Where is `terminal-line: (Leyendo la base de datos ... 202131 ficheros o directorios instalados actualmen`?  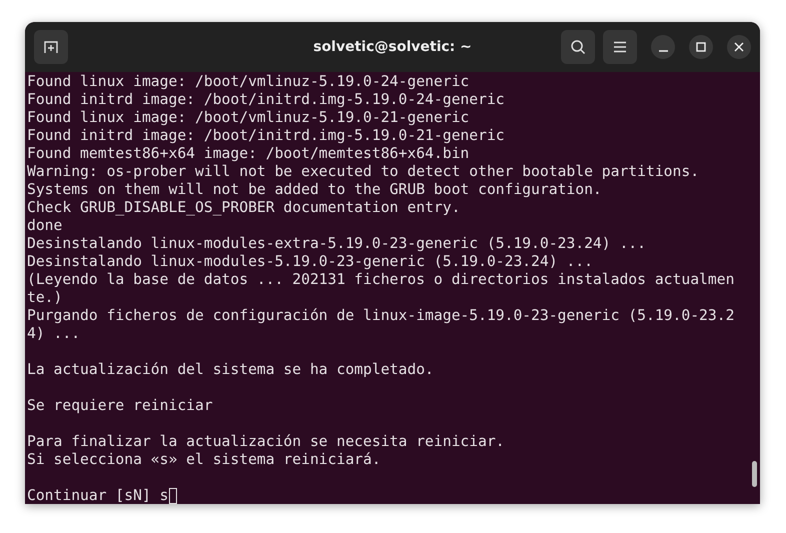
terminal-line: (Leyendo la base de datos ... 202131 ficheros o directorios instalados actualmen is located at coordinates (381, 280).